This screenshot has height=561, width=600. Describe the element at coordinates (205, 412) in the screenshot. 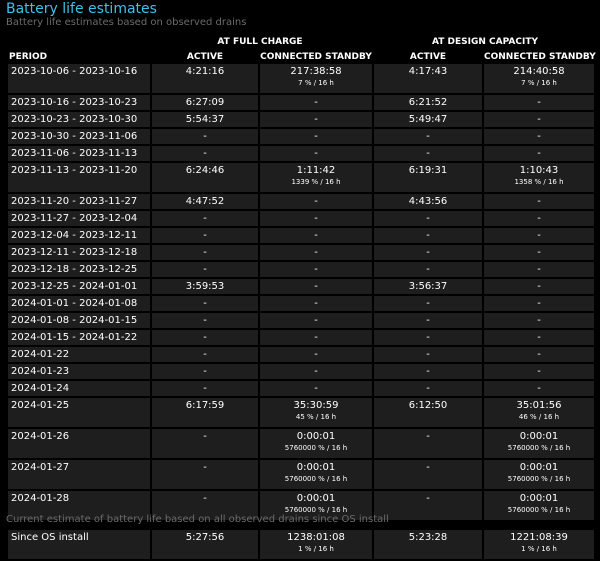

I see `full-active-cell: 6:17:59` at that location.